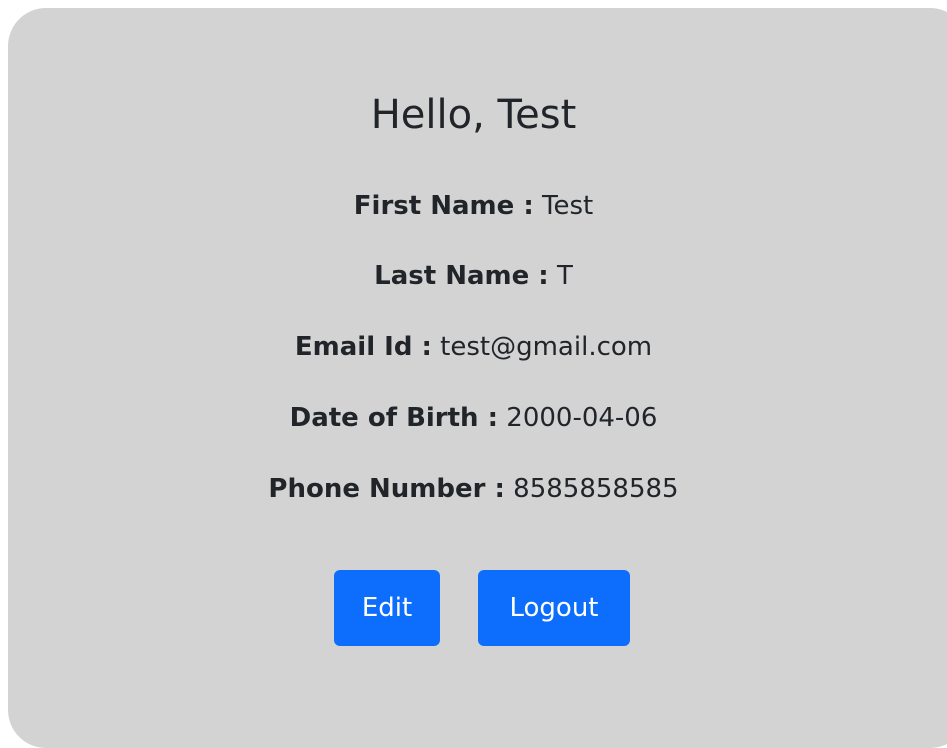 This screenshot has height=748, width=947. I want to click on email-row: Email Id : test@gmail.com, so click(473, 347).